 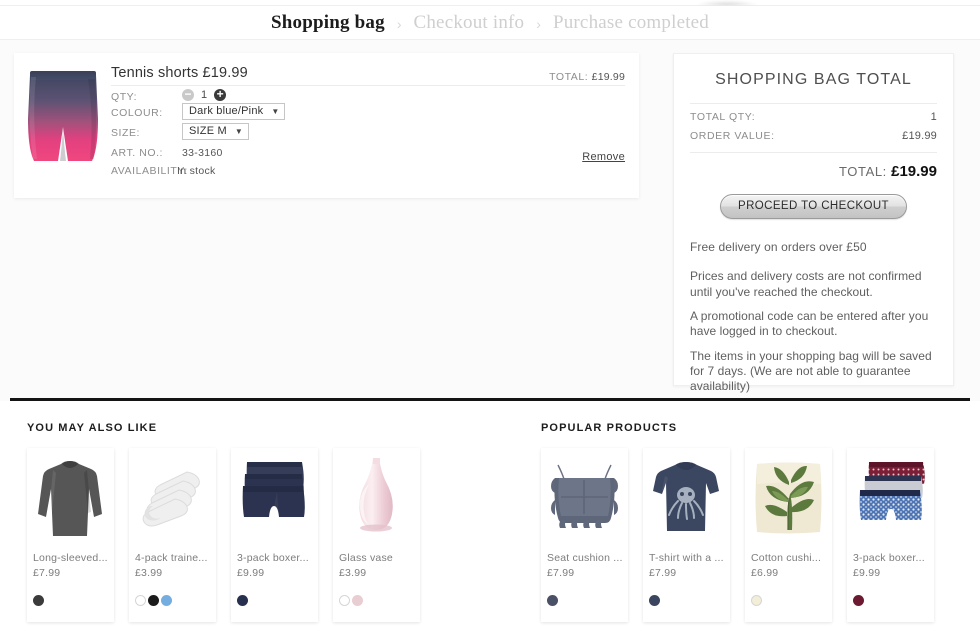 What do you see at coordinates (723, 117) in the screenshot?
I see `total-qty-label: TOTAL QTY:` at bounding box center [723, 117].